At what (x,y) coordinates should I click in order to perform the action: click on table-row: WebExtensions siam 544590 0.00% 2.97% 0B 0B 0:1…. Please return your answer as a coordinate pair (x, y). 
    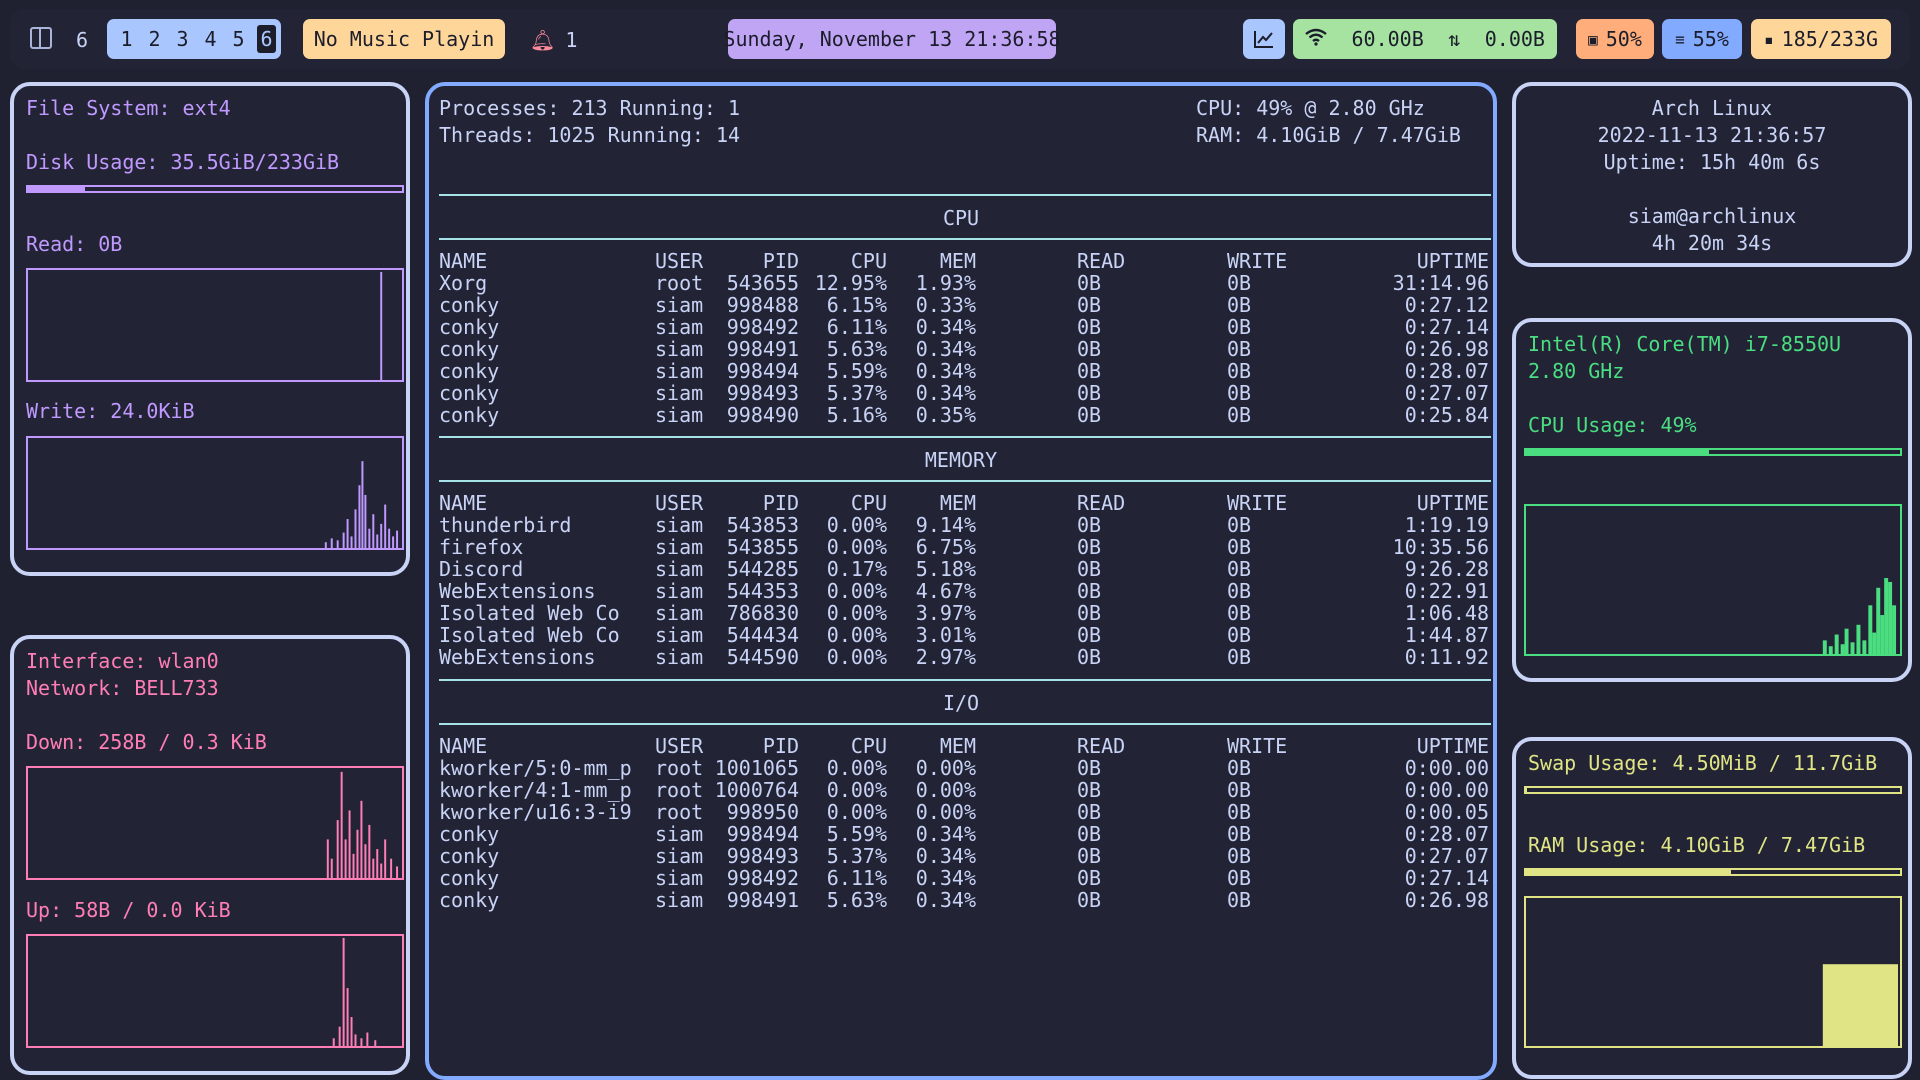
    Looking at the image, I should click on (964, 658).